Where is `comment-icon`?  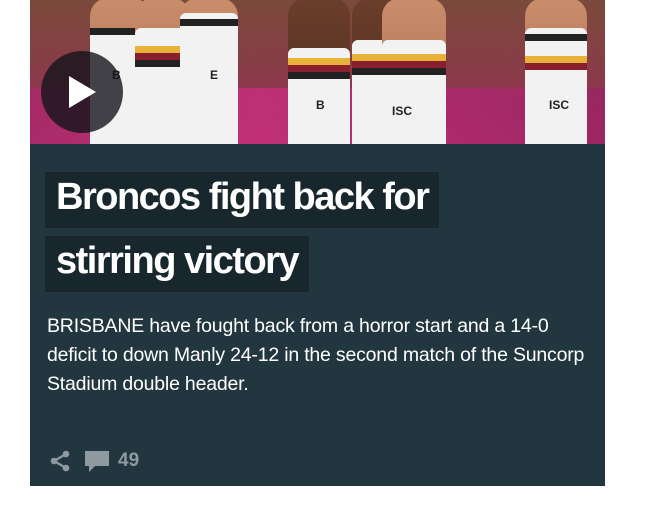
comment-icon is located at coordinates (97, 461).